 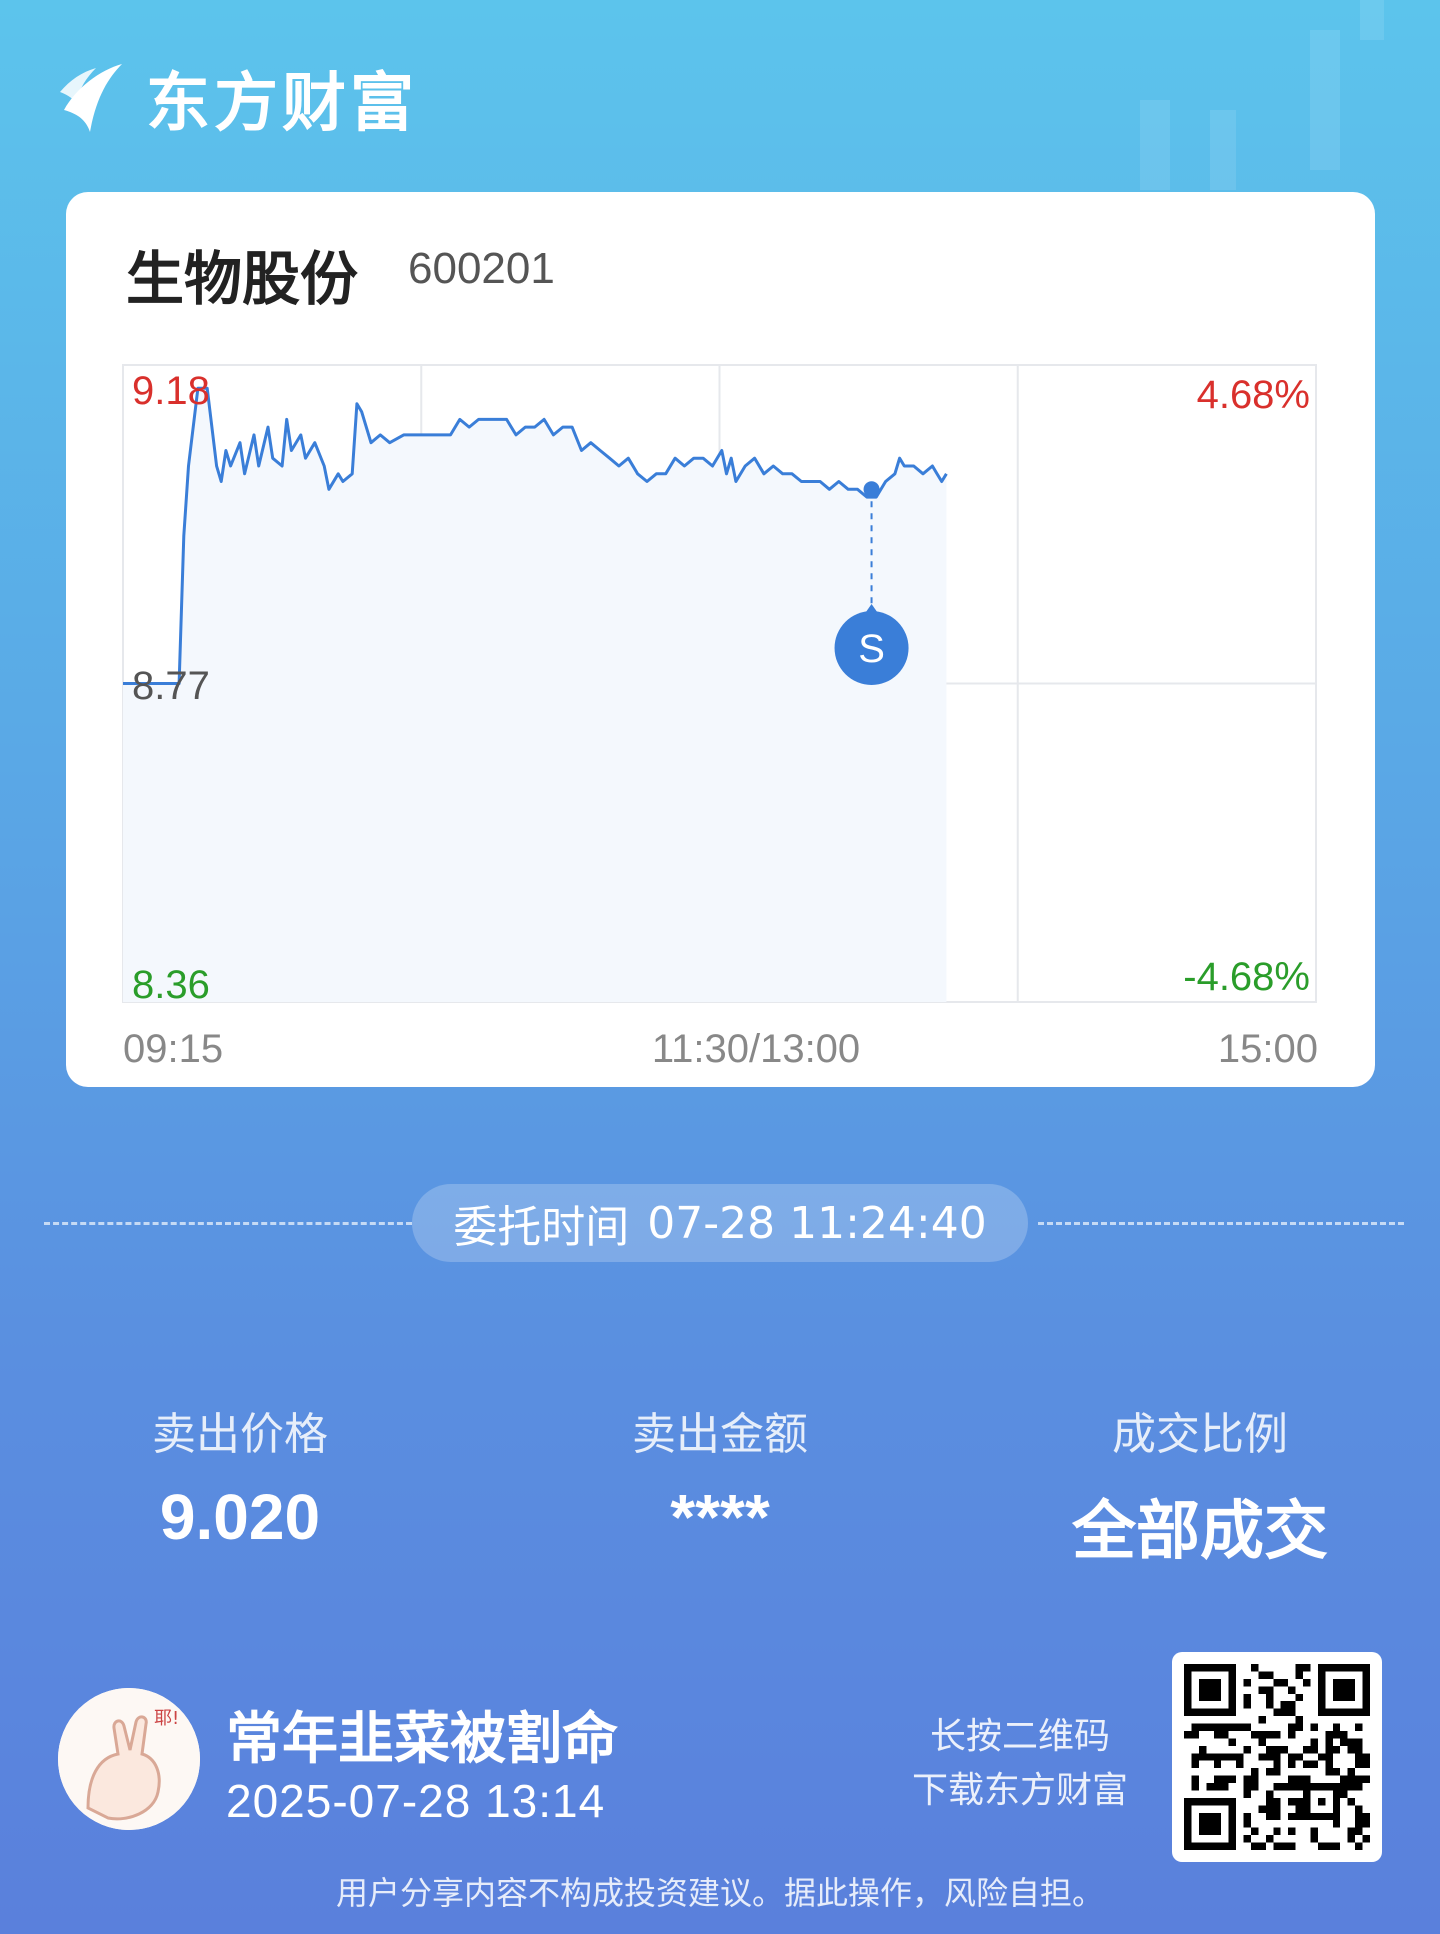 I want to click on pct-label-top: 4.68%, so click(x=1253, y=395).